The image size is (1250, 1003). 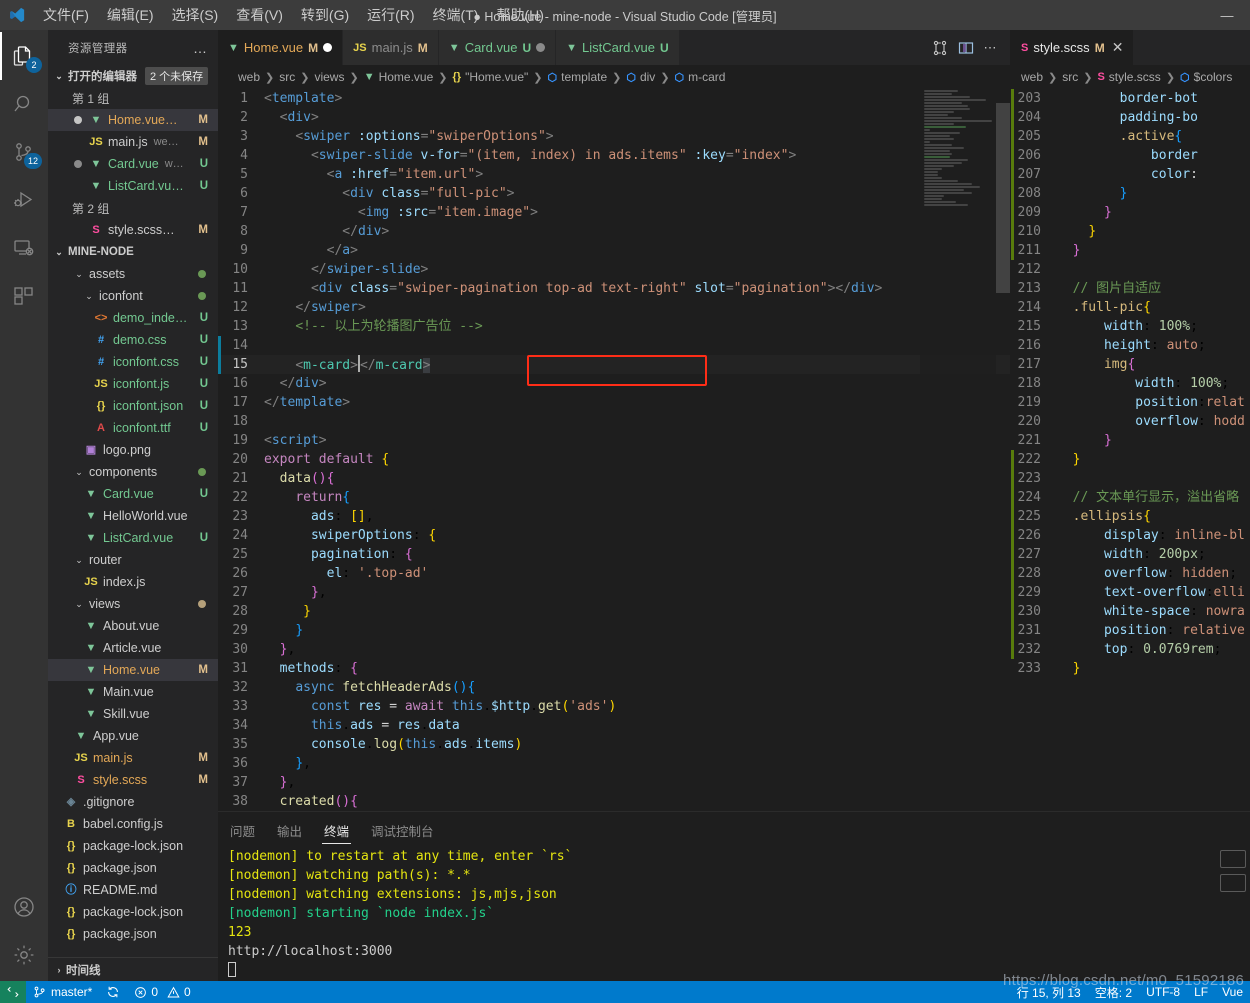 What do you see at coordinates (1130, 193) in the screenshot?
I see `code-line: 208 }` at bounding box center [1130, 193].